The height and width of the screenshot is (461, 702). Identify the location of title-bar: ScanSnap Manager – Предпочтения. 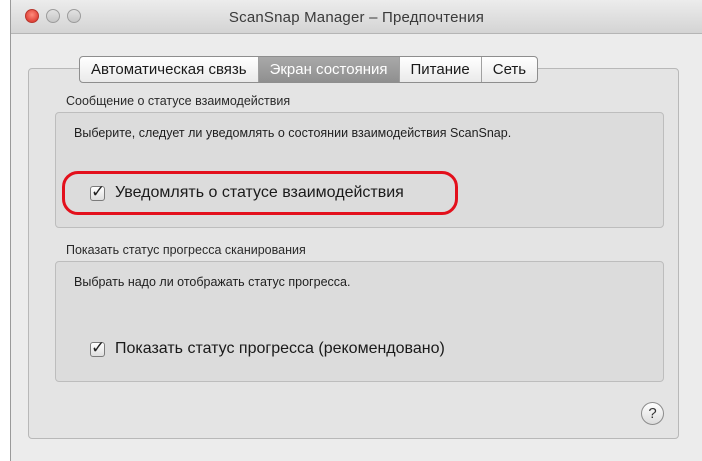
(356, 17).